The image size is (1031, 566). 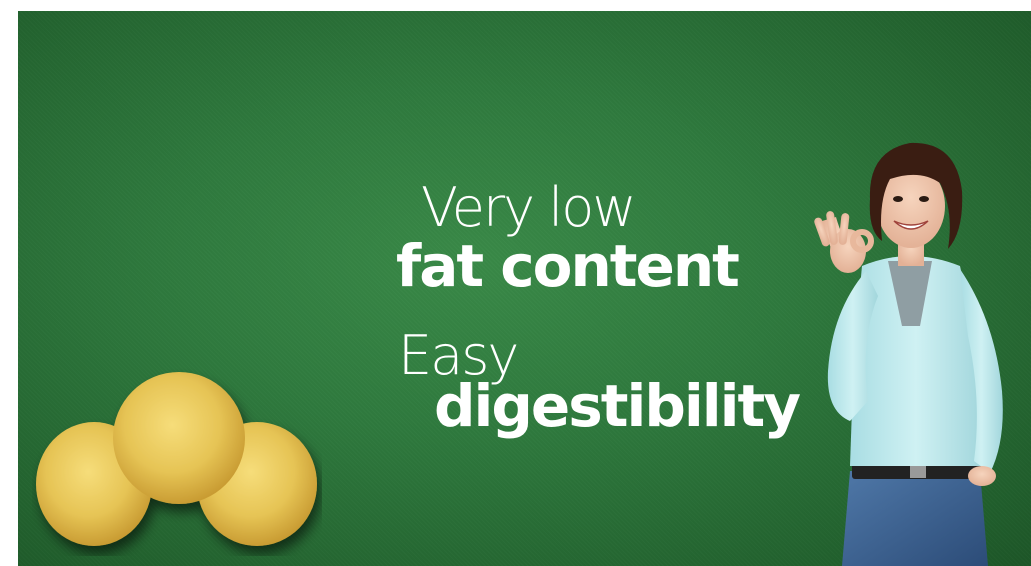 What do you see at coordinates (908, 354) in the screenshot?
I see `woman-photo` at bounding box center [908, 354].